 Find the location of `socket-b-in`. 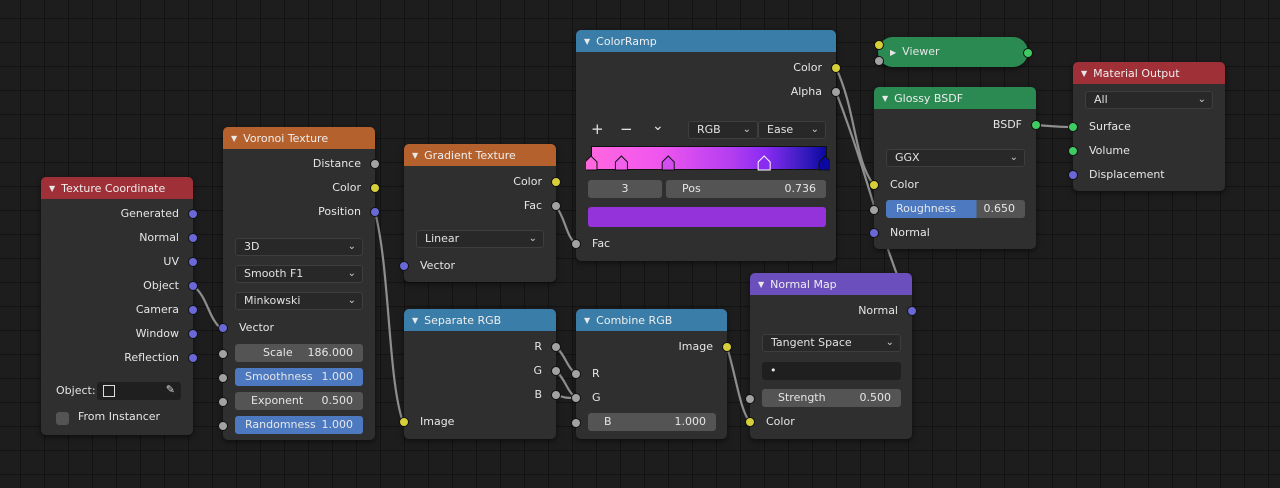

socket-b-in is located at coordinates (576, 423).